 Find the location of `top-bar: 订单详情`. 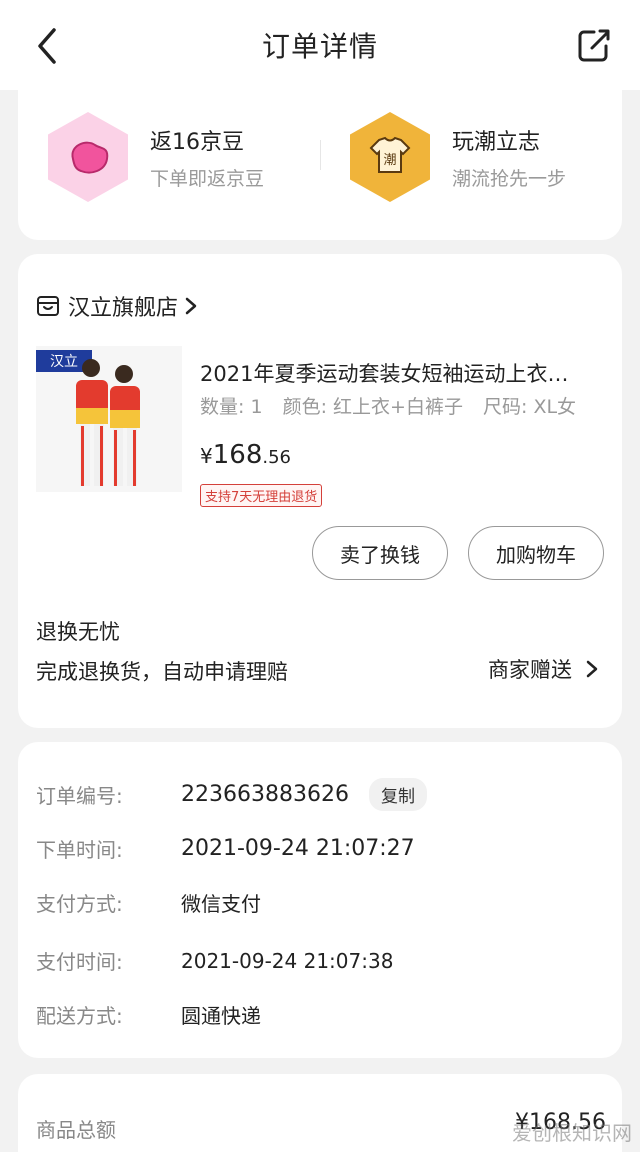

top-bar: 订单详情 is located at coordinates (320, 45).